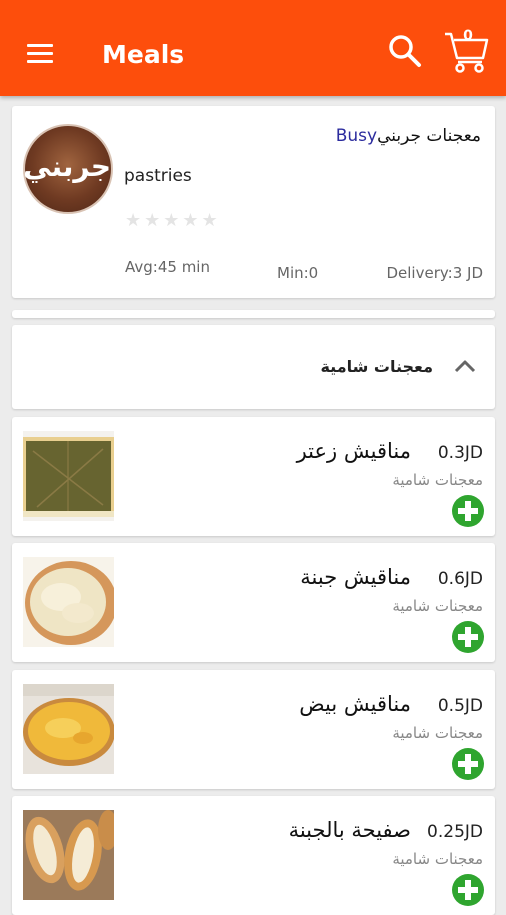  What do you see at coordinates (253, 476) in the screenshot?
I see `meal-item: مناقيش زعتر 0.3JD معجنات شامية` at bounding box center [253, 476].